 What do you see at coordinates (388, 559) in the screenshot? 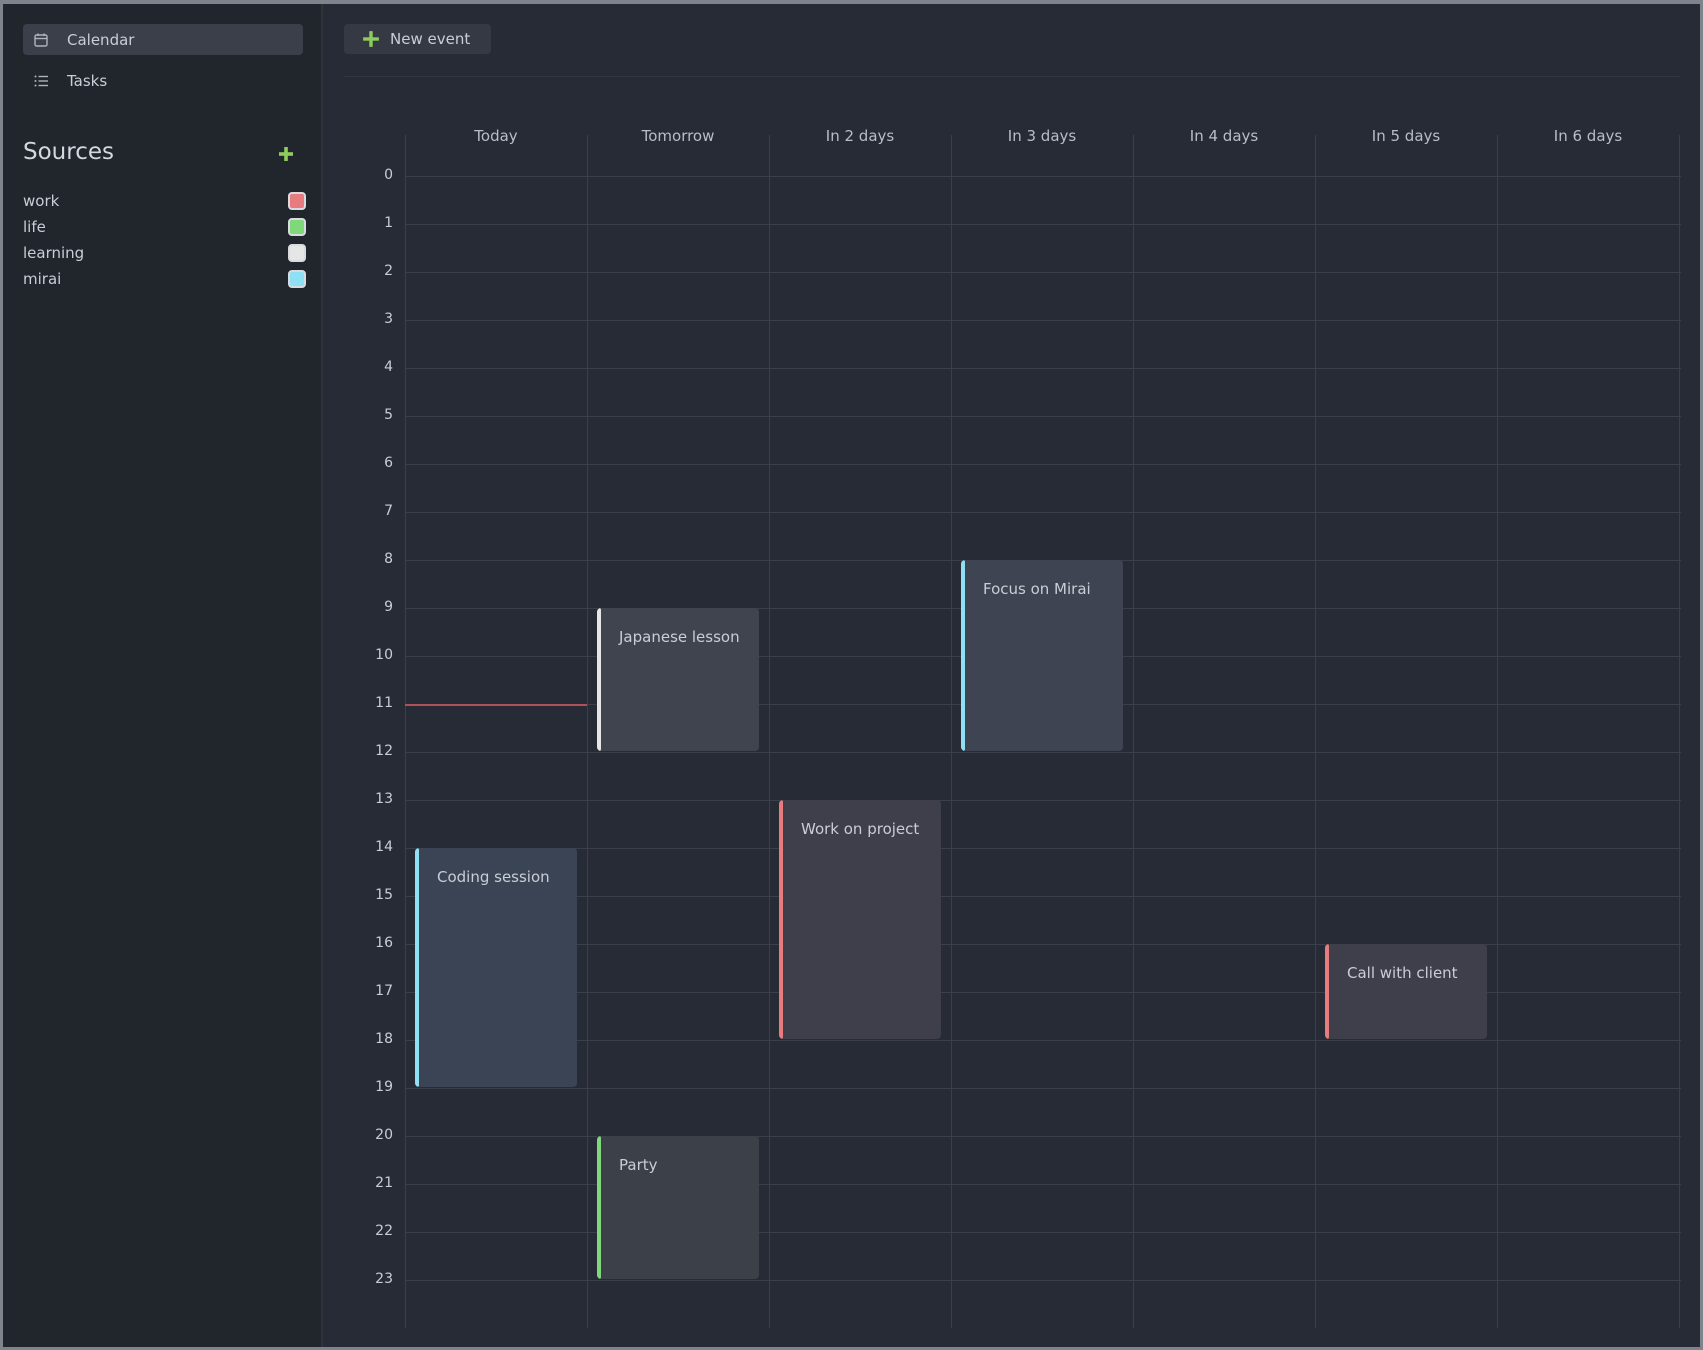
I see `hour-label: 8` at bounding box center [388, 559].